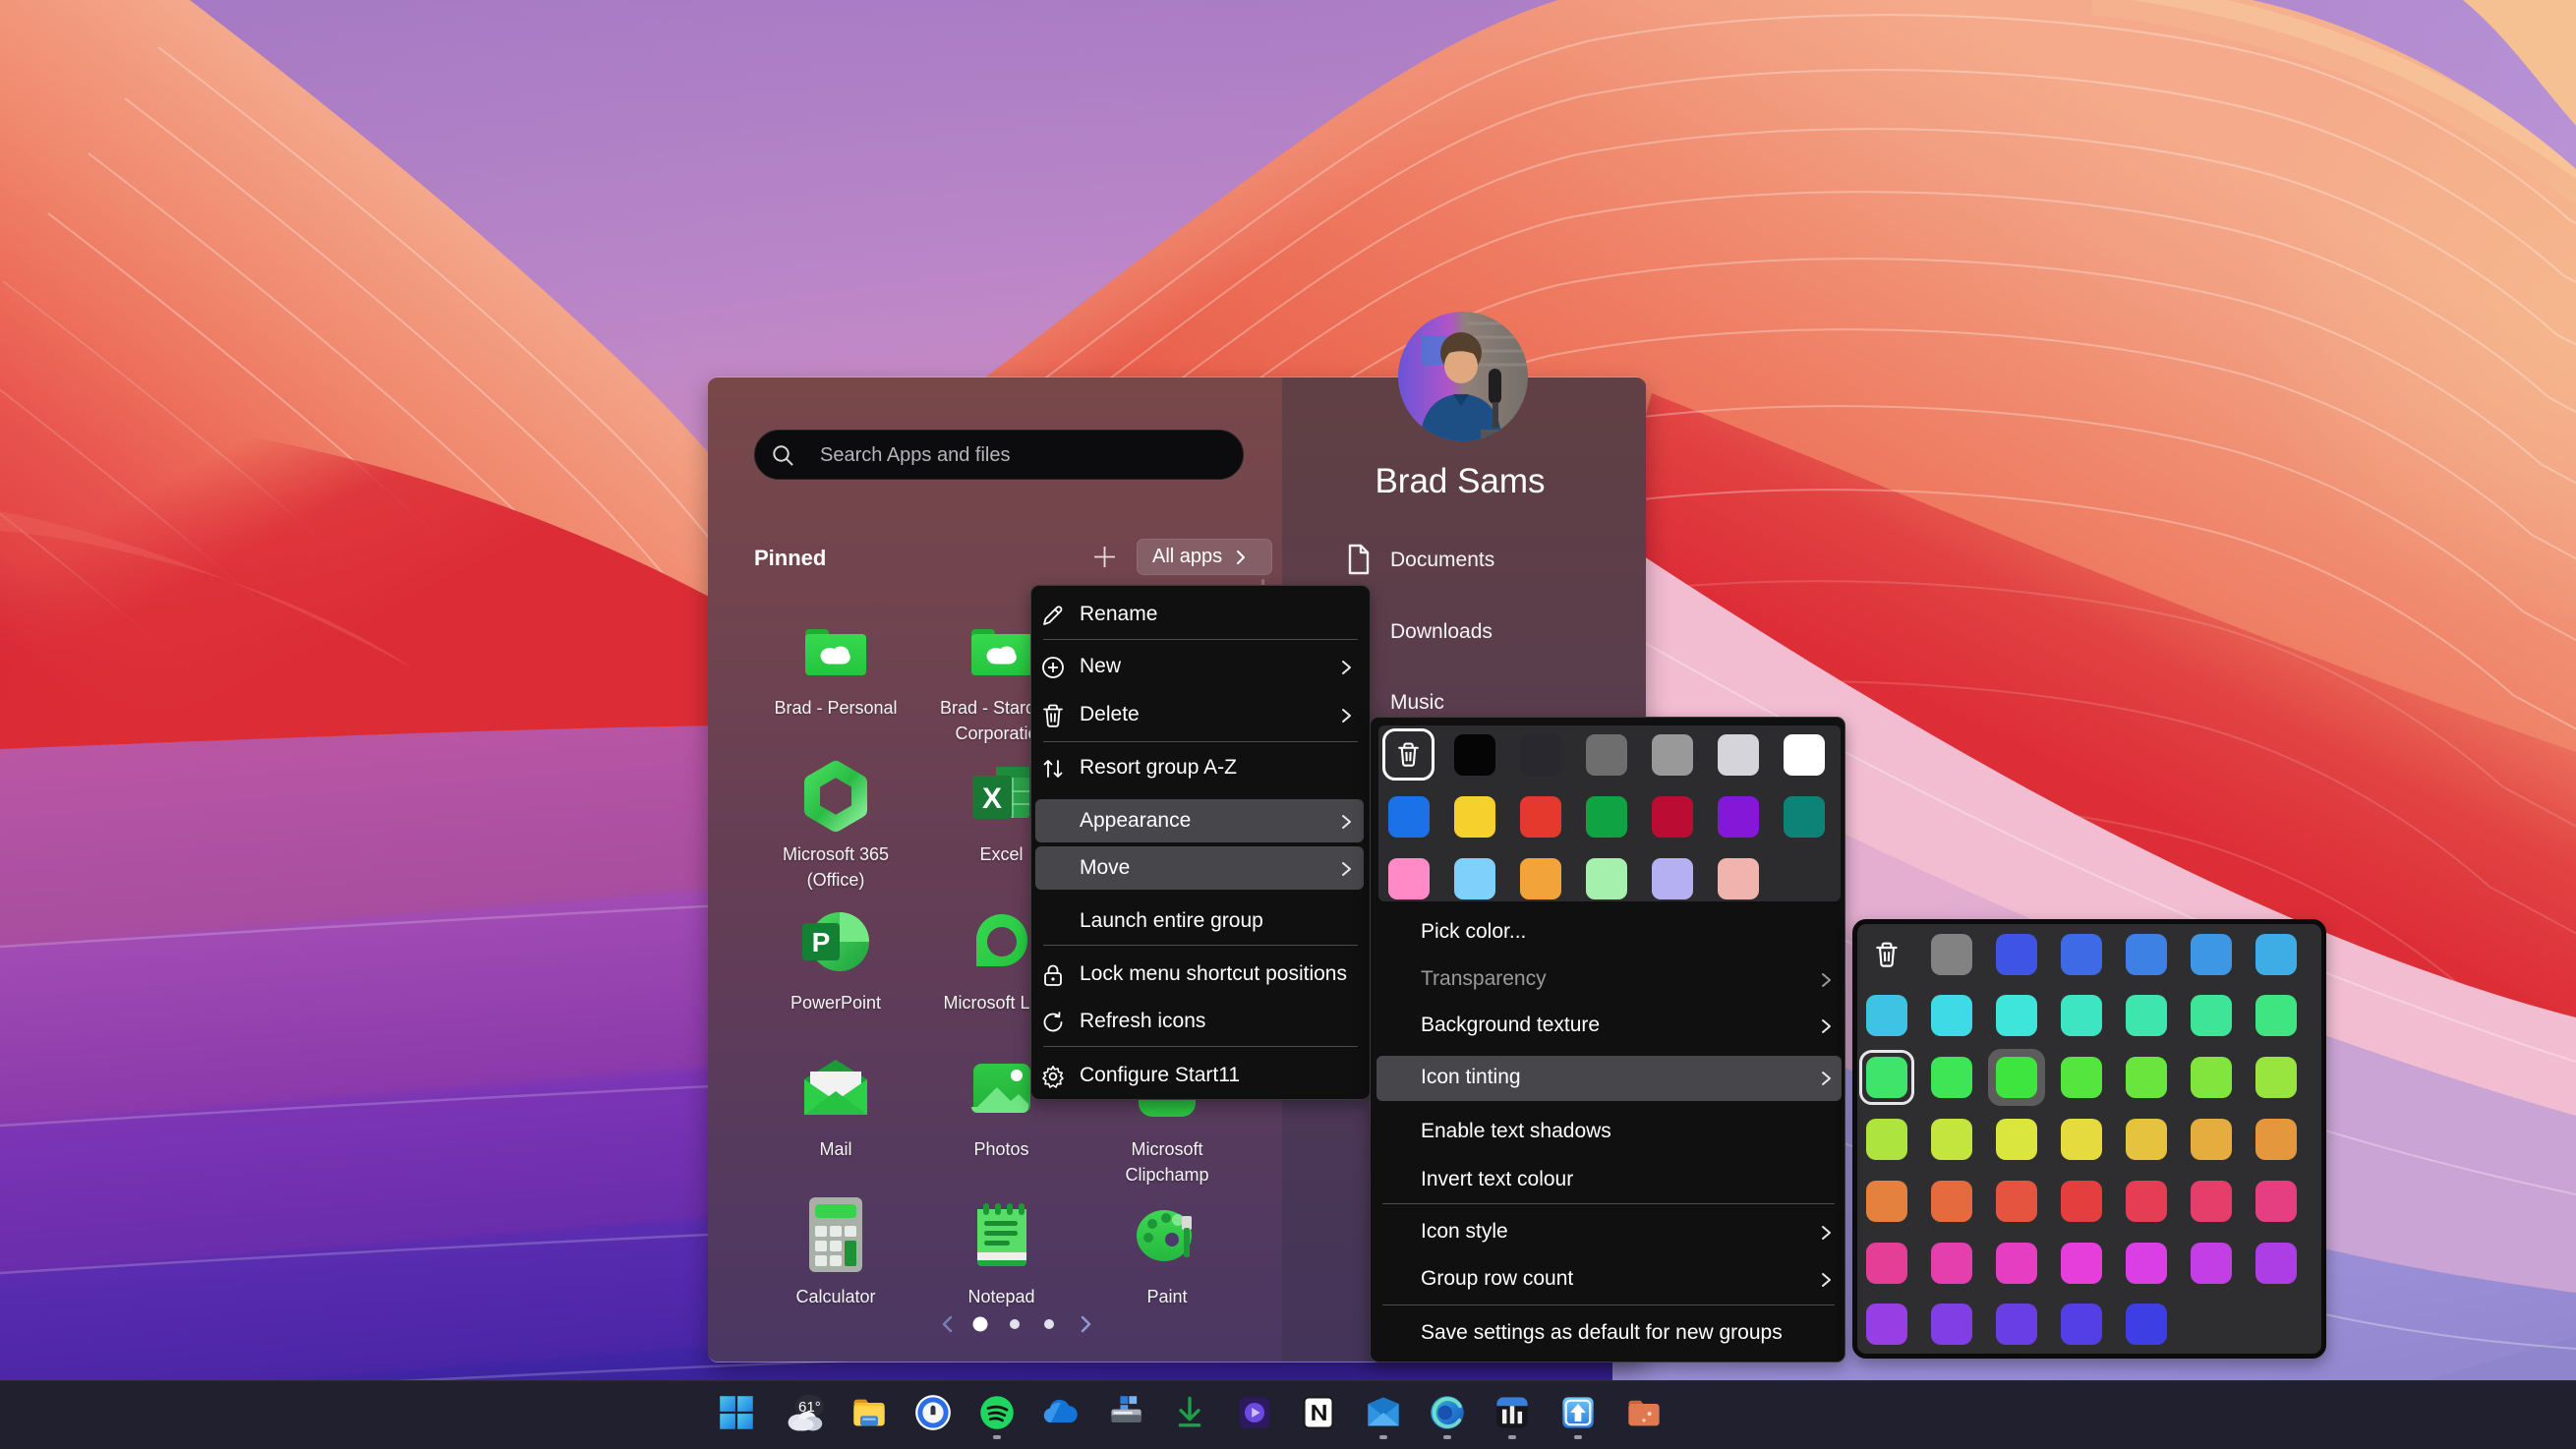 This screenshot has width=2576, height=1449. Describe the element at coordinates (991, 798) in the screenshot. I see `svg-text: X` at that location.